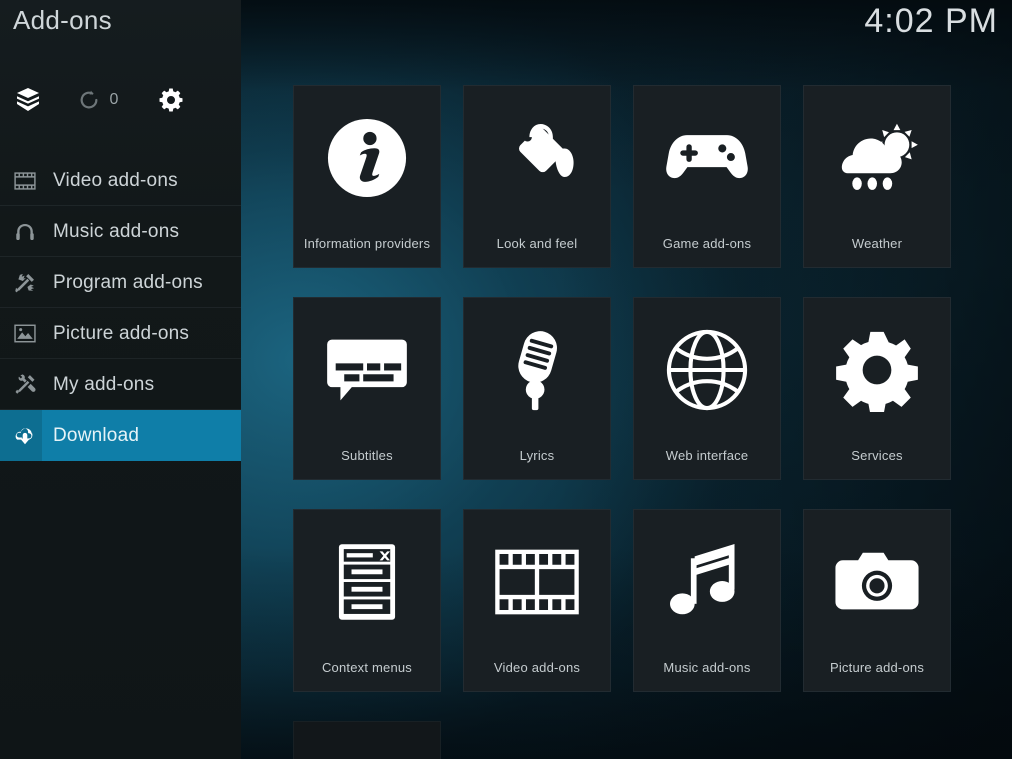 The height and width of the screenshot is (759, 1012). I want to click on tile-information-providers: Information providers, so click(367, 176).